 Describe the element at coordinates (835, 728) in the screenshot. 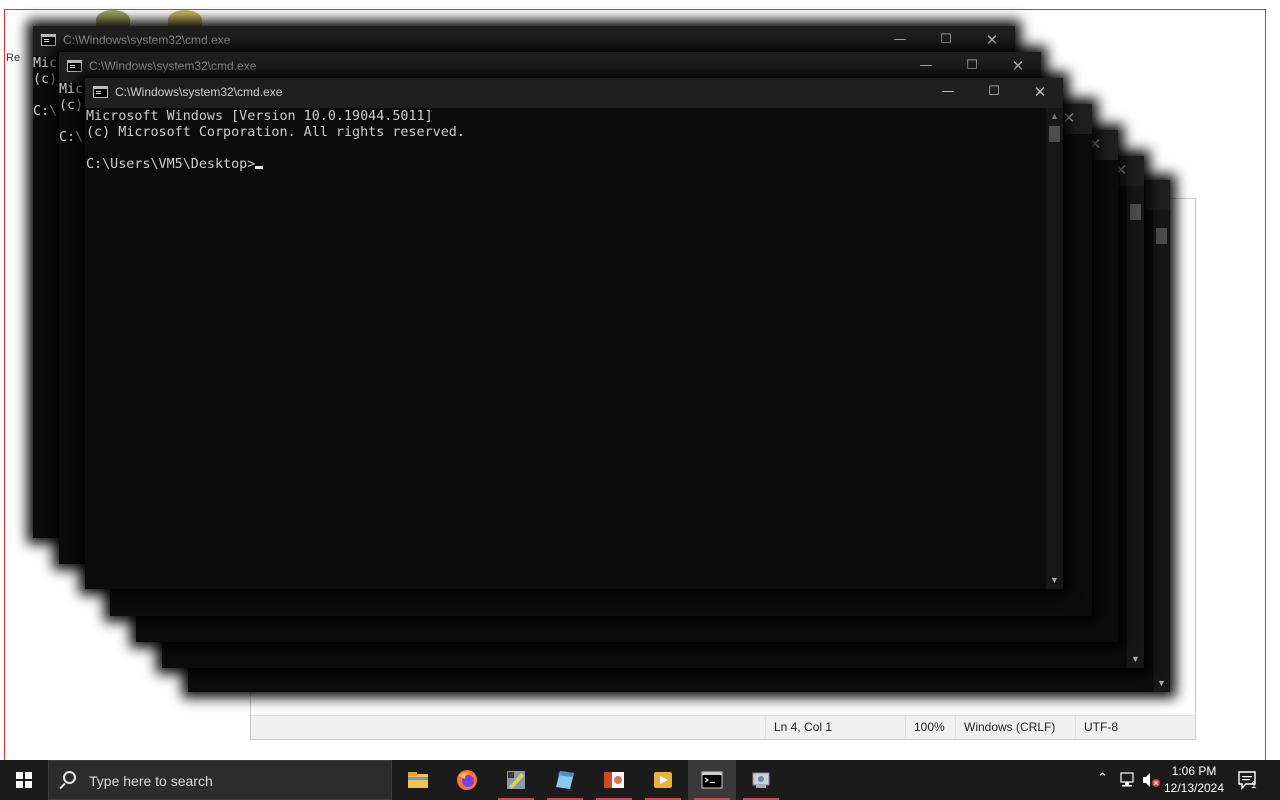

I see `status-position: Ln 4, Col 1` at that location.